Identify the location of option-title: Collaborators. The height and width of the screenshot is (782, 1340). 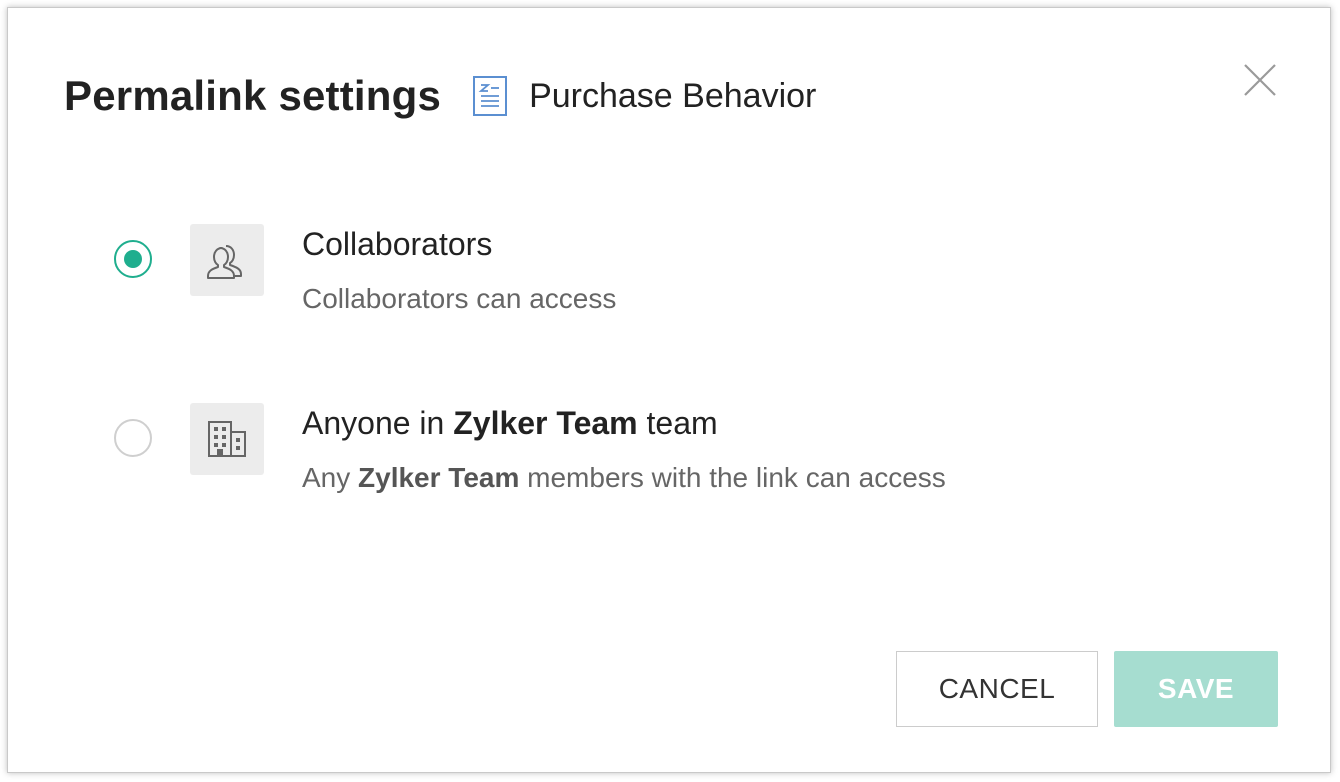
(397, 244).